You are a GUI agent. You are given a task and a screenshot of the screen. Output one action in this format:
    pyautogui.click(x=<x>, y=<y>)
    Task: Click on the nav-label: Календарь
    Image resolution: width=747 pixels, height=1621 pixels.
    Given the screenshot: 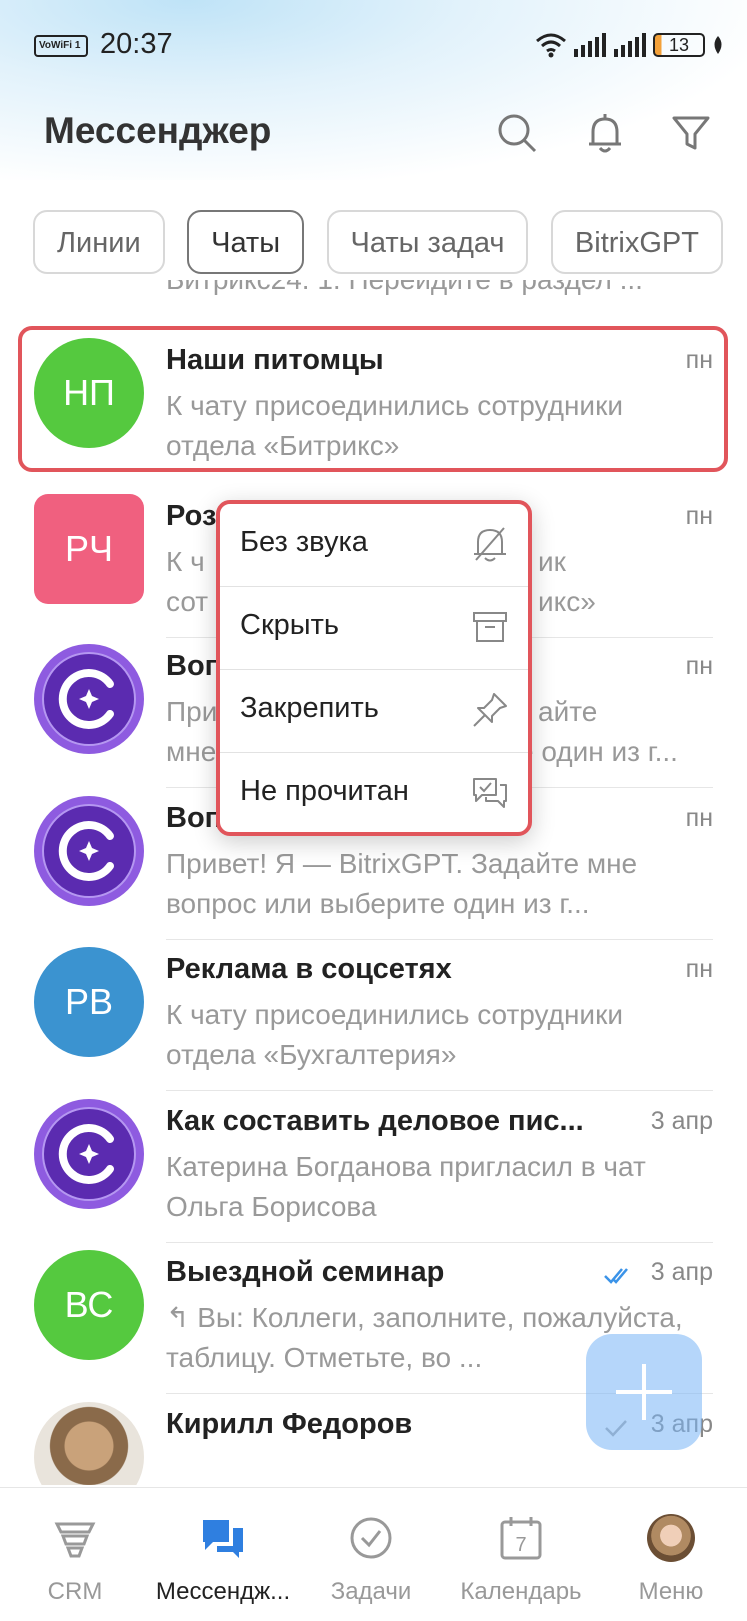 What is the action you would take?
    pyautogui.click(x=521, y=1591)
    